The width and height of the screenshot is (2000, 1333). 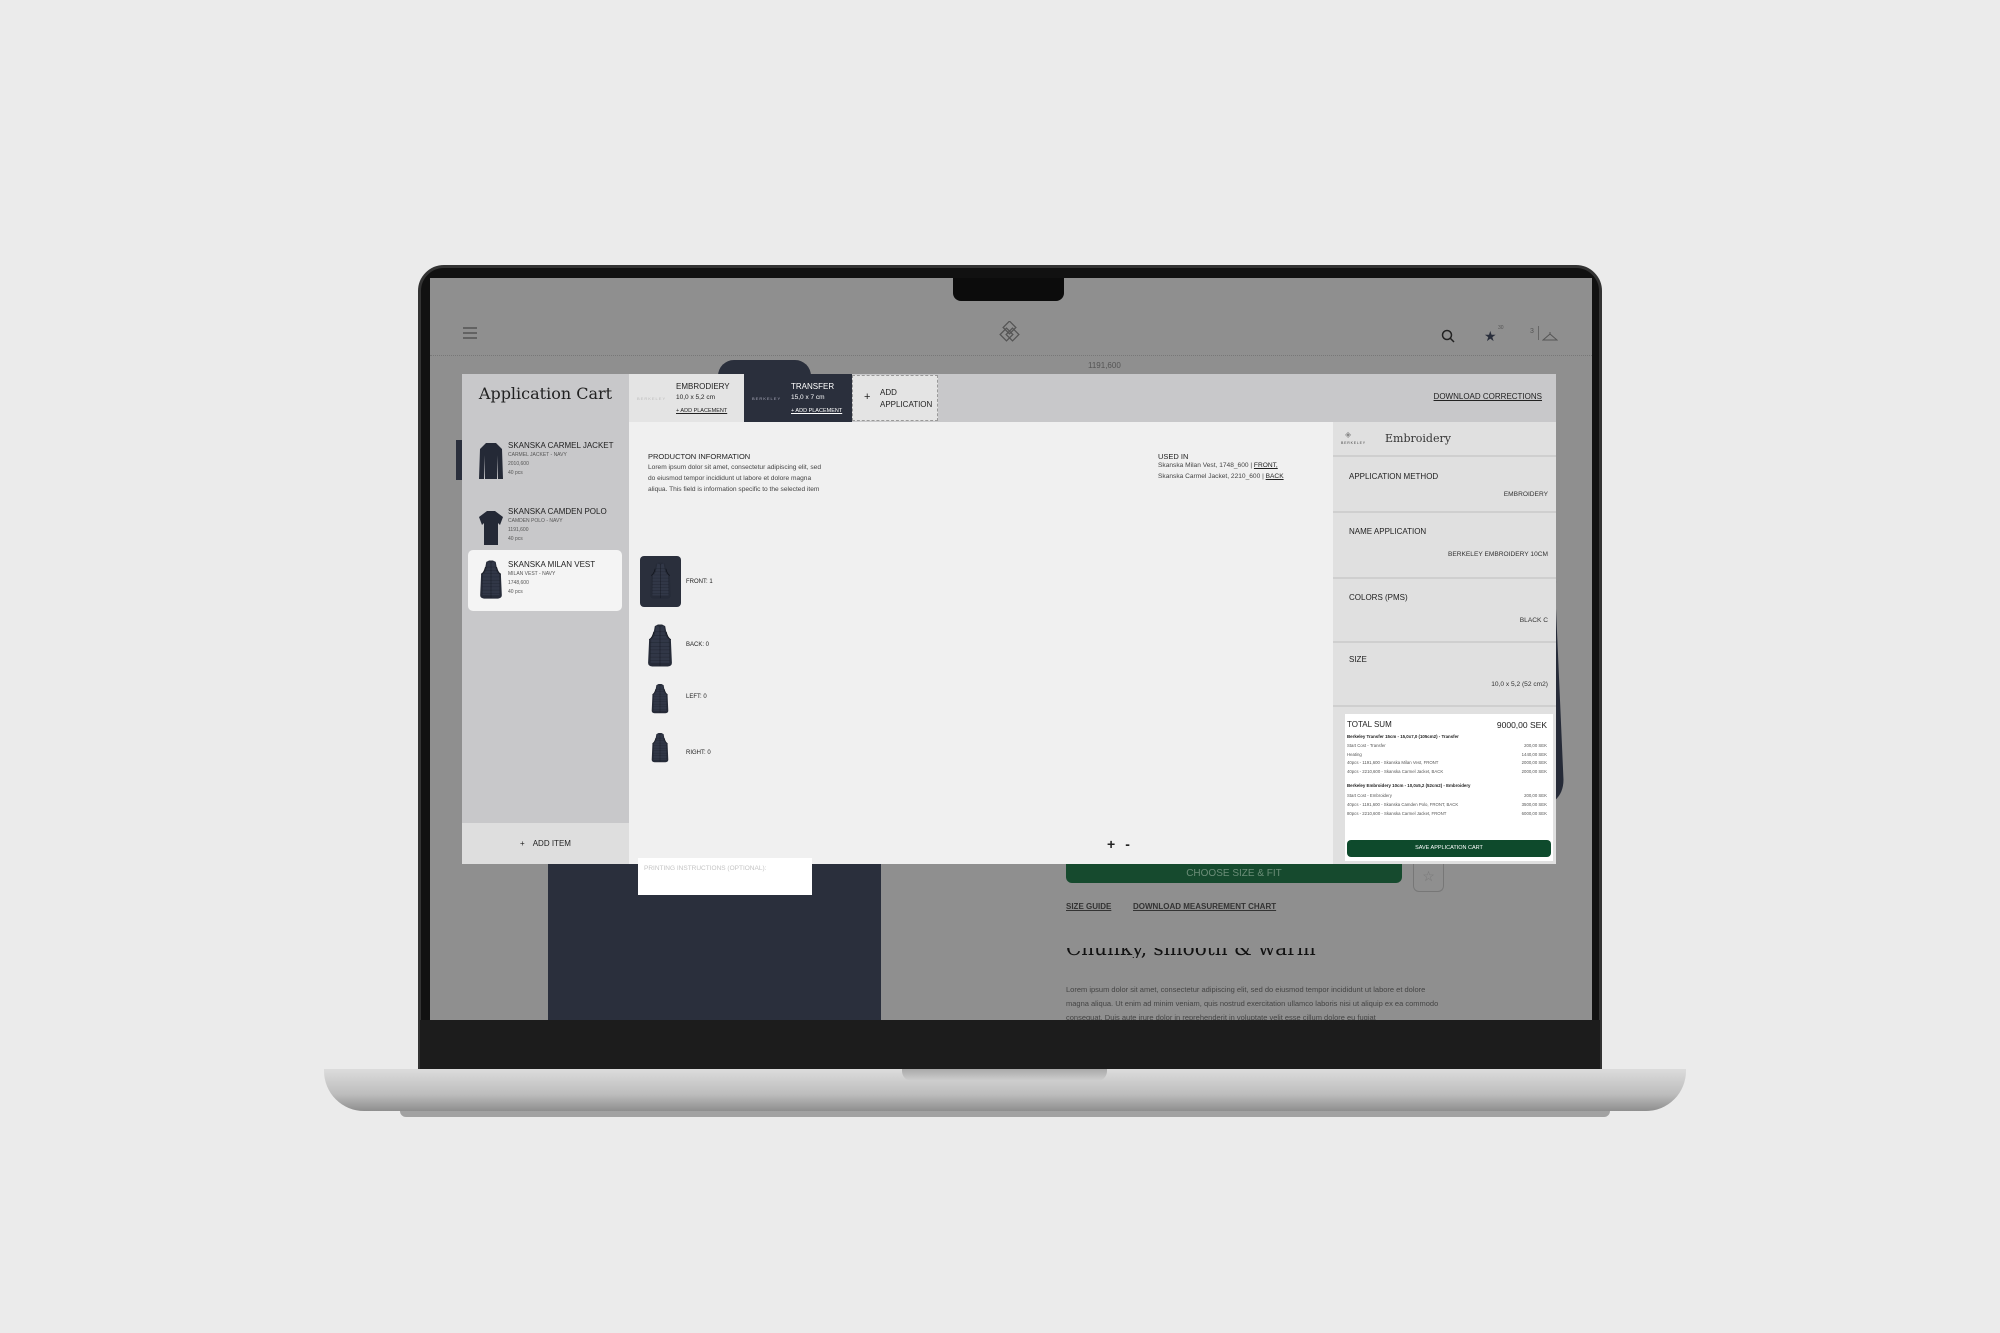 I want to click on wishlist-star-icon: ☆, so click(x=1428, y=878).